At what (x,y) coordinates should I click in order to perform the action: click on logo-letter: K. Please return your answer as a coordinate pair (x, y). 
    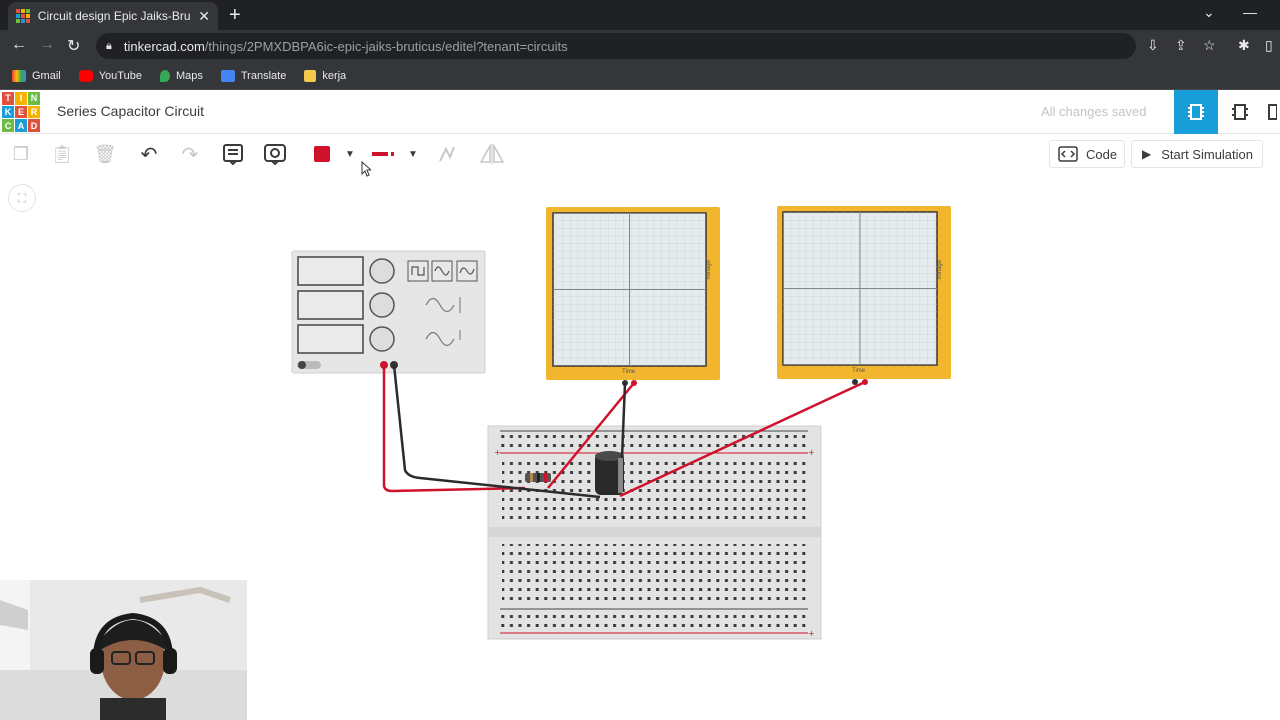
    Looking at the image, I should click on (8, 112).